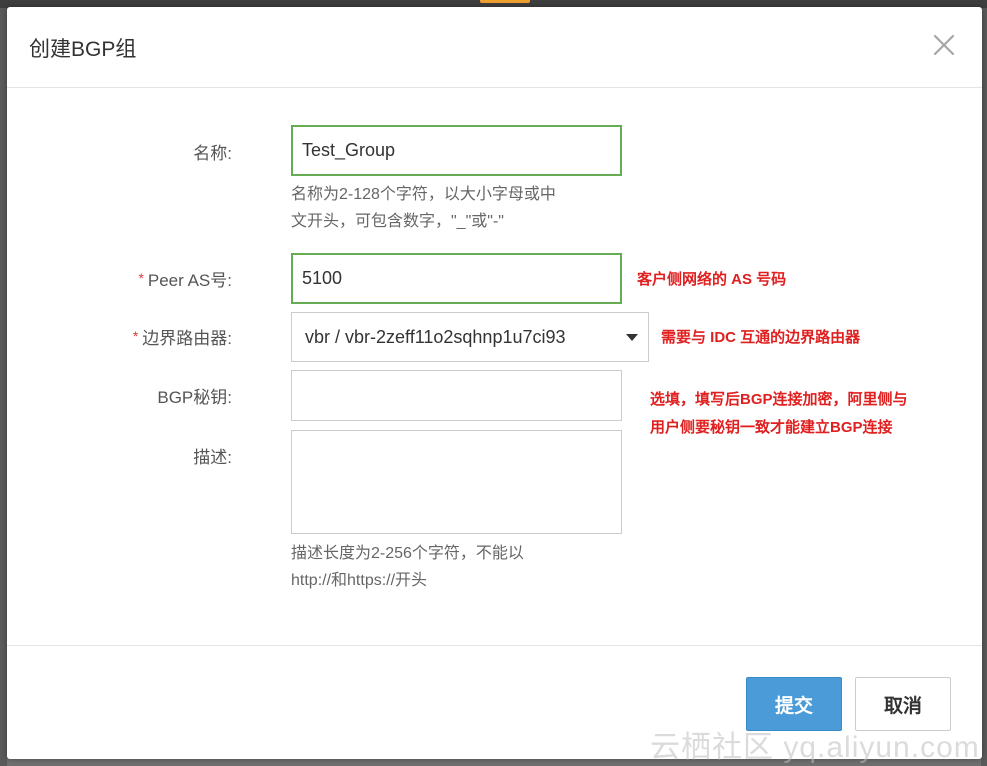 This screenshot has height=766, width=987. I want to click on bgp-key-annotation: 选填，填写后BGP连接加密，阿里侧与 用户侧要秘钥一致才能建立BGP连接, so click(779, 414).